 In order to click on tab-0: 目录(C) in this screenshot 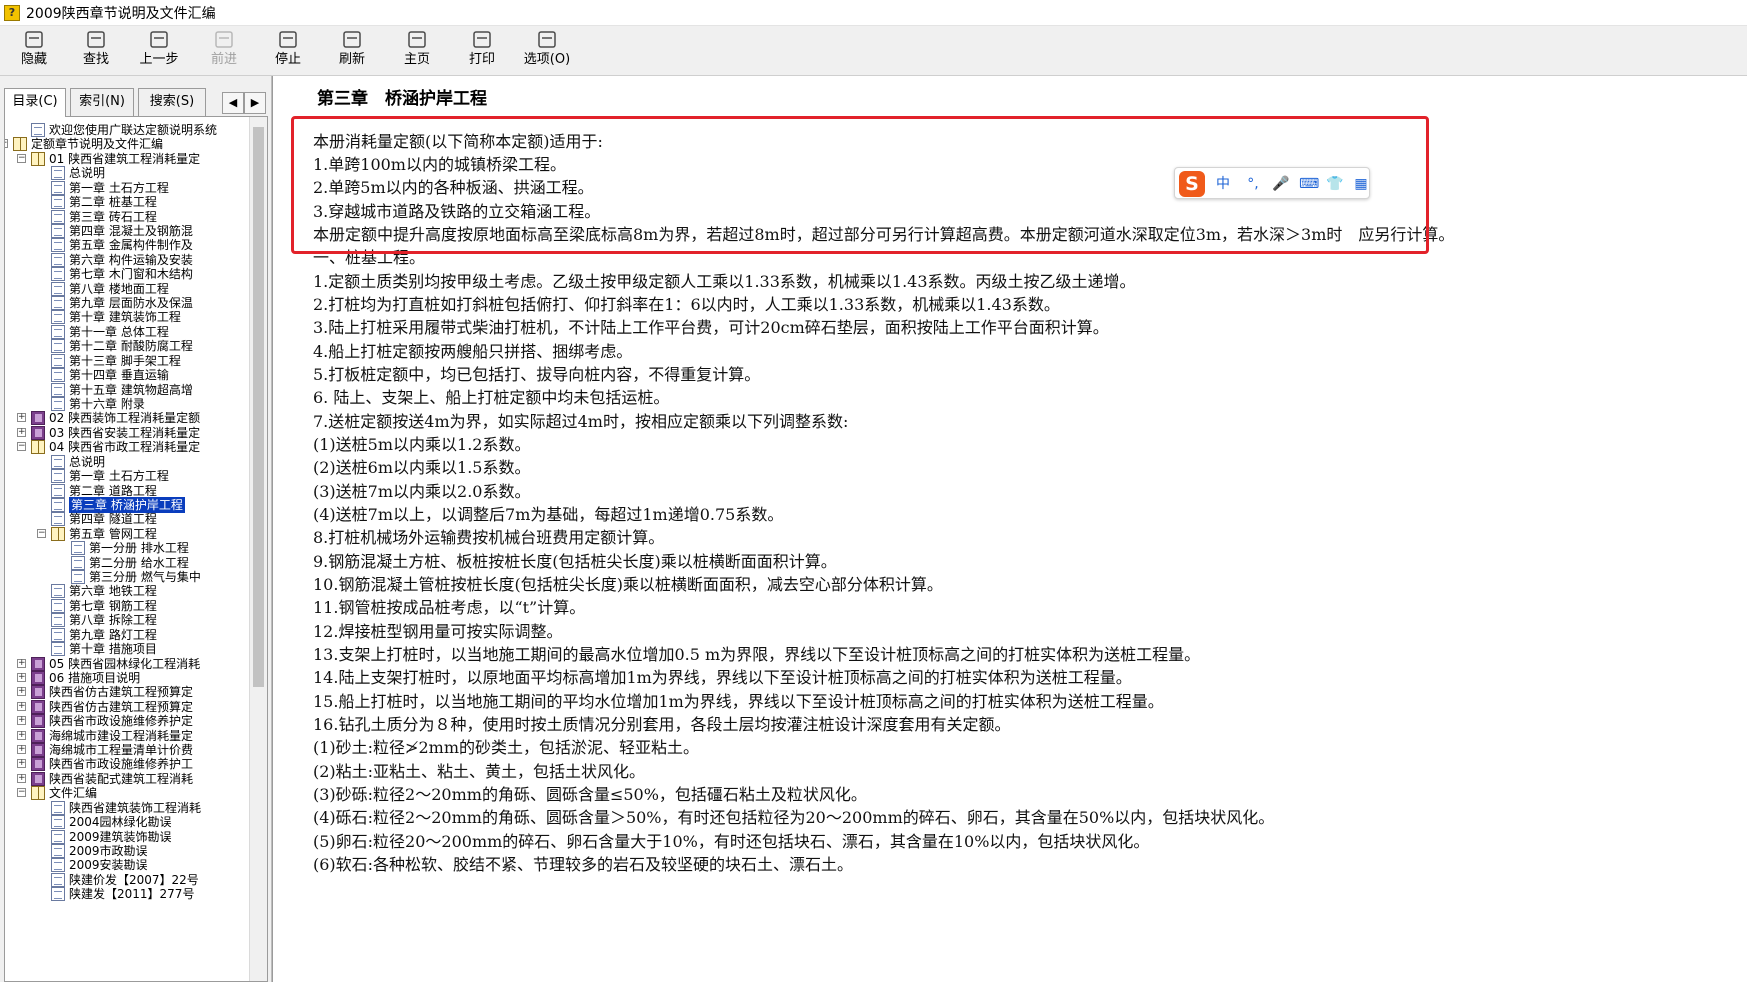, I will do `click(35, 102)`.